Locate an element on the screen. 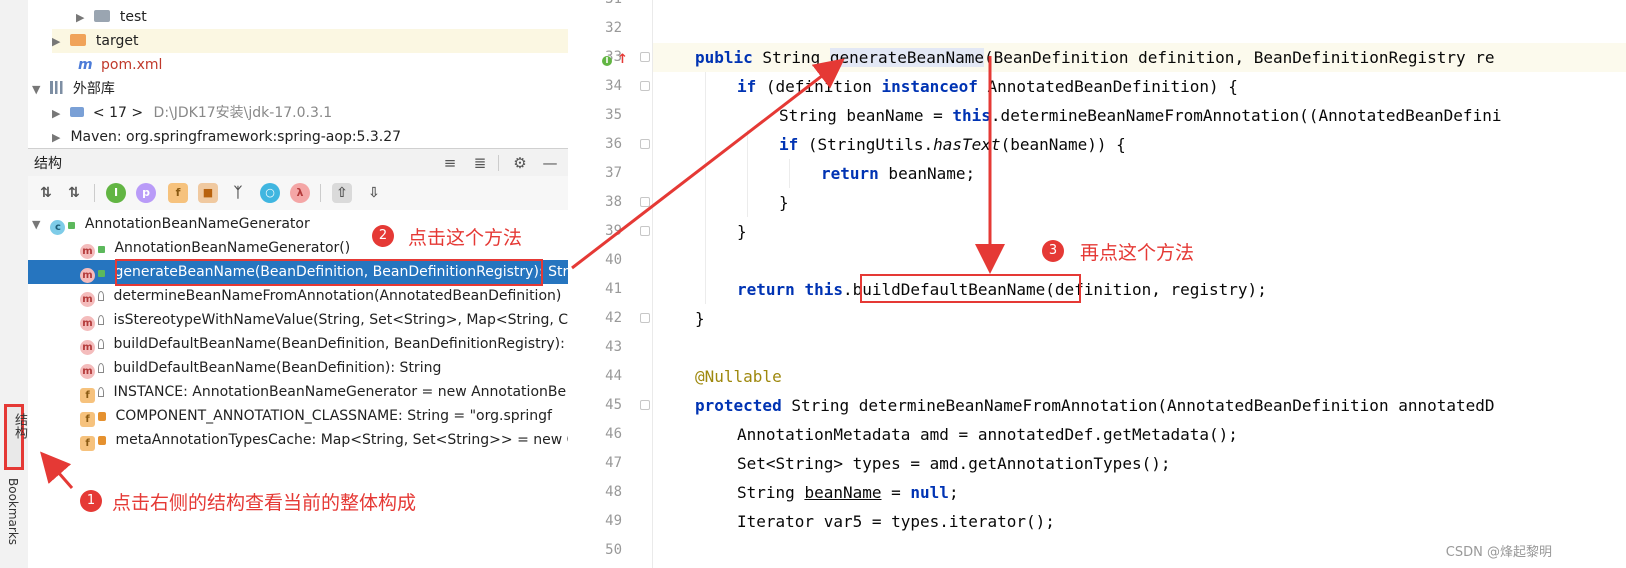 Image resolution: width=1626 pixels, height=568 pixels. step-3-badge: 3 is located at coordinates (1053, 251).